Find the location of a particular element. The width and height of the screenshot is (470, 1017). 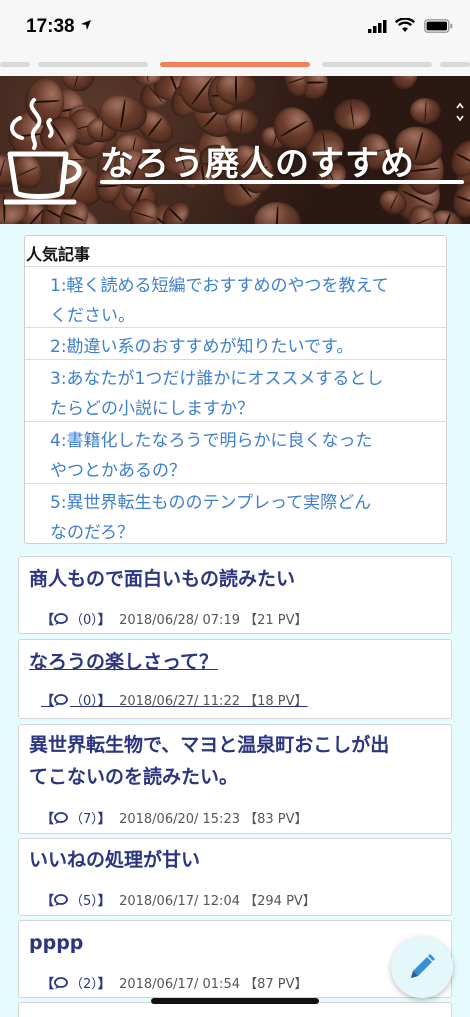

article-meta: 【 （0）】 2018/06/27/ 11:22 【18 PV】 is located at coordinates (174, 699).